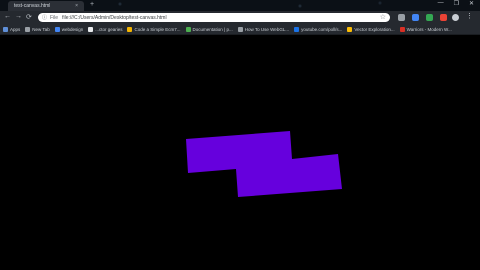 This screenshot has width=480, height=270. What do you see at coordinates (18, 16) in the screenshot?
I see `forward-button: →` at bounding box center [18, 16].